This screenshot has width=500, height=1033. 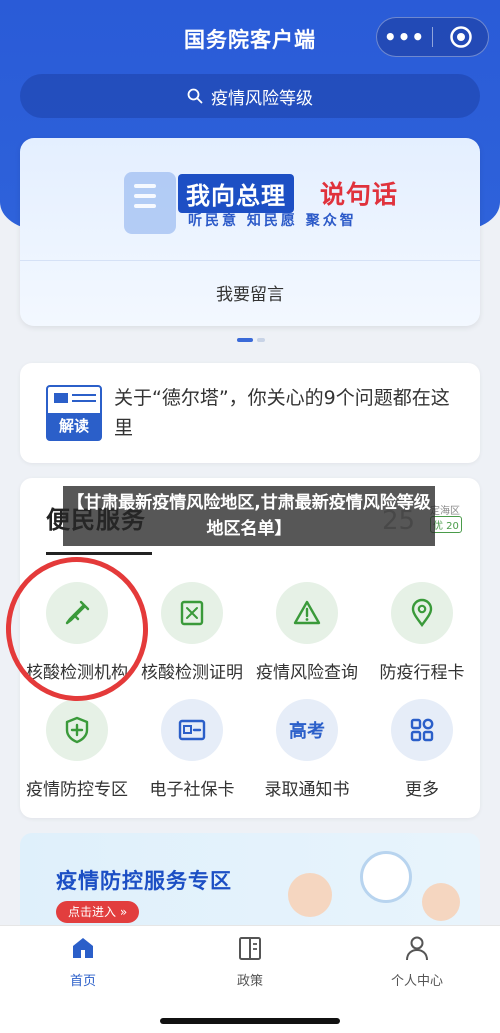 I want to click on person-icon, so click(x=417, y=948).